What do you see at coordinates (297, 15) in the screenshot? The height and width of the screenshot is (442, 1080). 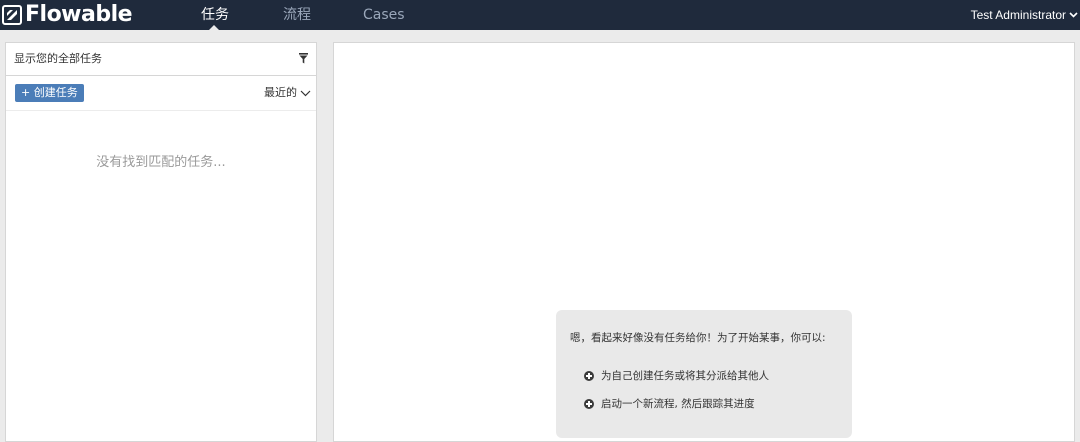 I see `tab-processes: 流程` at bounding box center [297, 15].